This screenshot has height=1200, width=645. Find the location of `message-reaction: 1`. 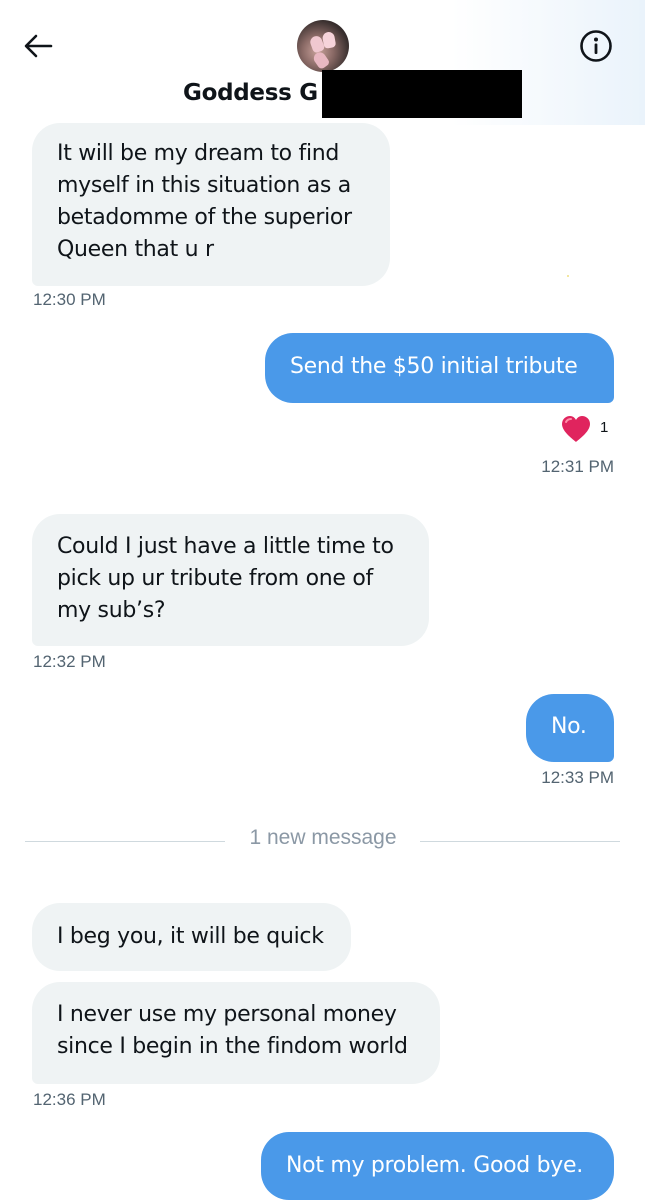

message-reaction: 1 is located at coordinates (584, 429).